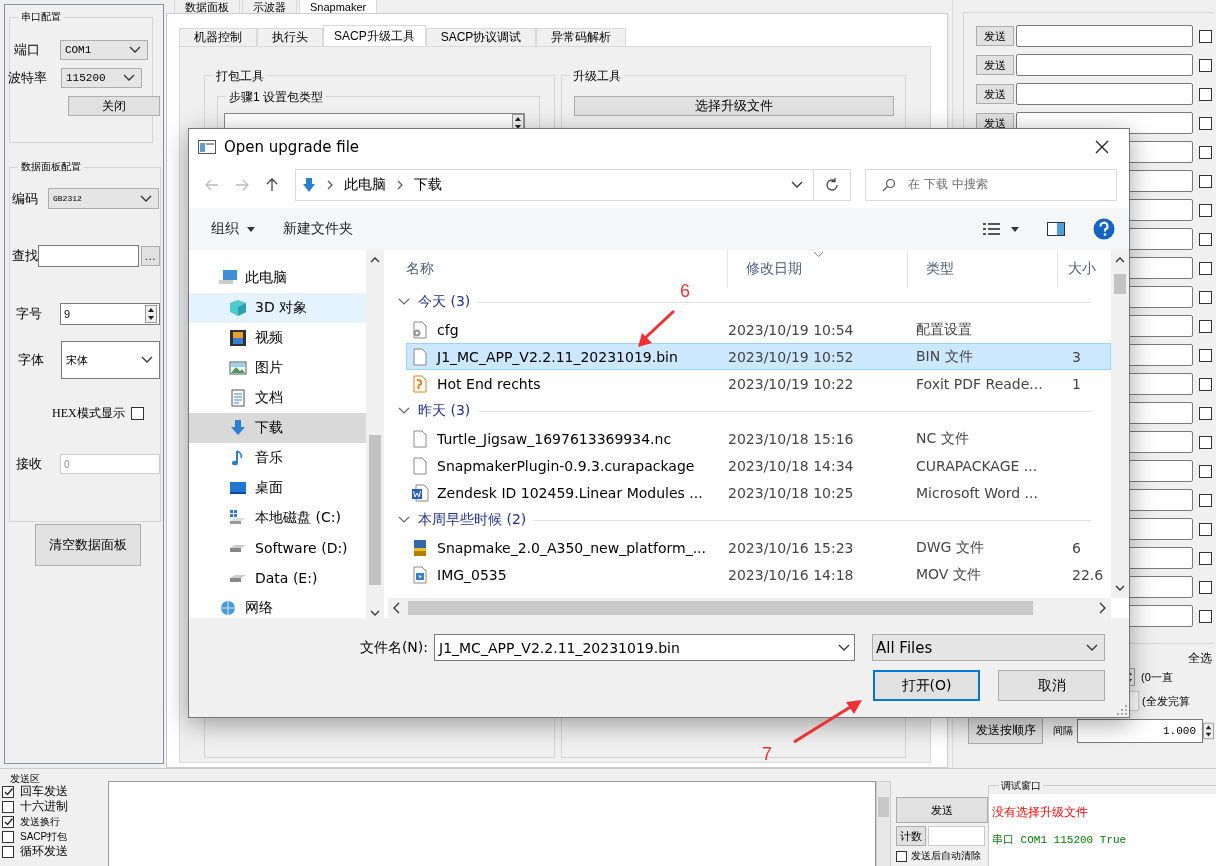  What do you see at coordinates (277, 278) in the screenshot?
I see `nav-item: 此电脑` at bounding box center [277, 278].